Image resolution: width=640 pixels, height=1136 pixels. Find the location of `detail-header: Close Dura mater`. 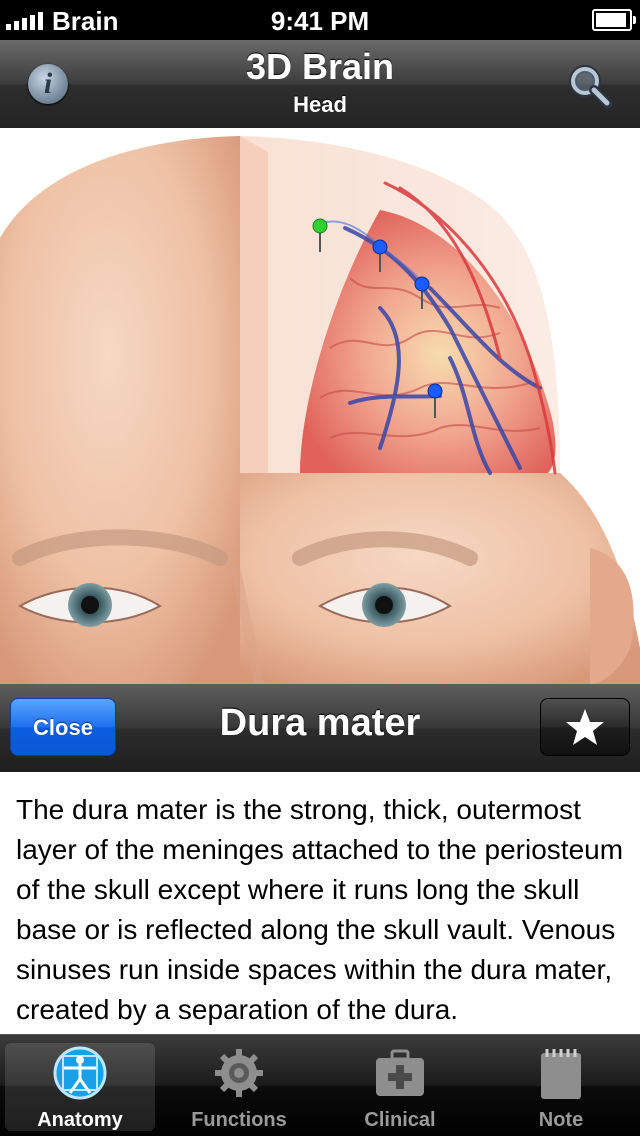

detail-header: Close Dura mater is located at coordinates (320, 728).